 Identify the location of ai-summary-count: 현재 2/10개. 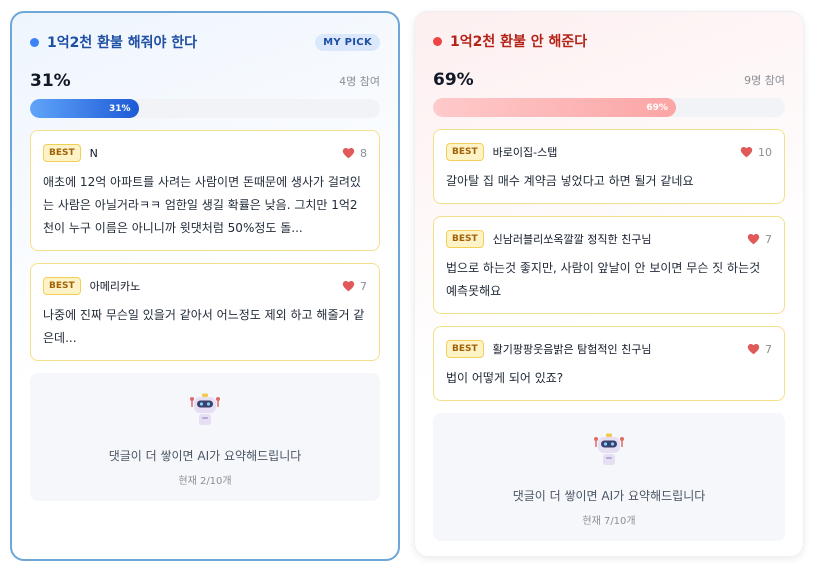
(205, 481).